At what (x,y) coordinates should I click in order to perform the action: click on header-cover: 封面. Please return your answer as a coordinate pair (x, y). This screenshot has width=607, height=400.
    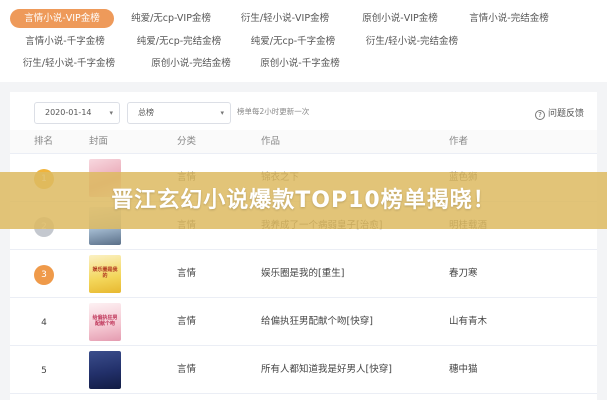
    Looking at the image, I should click on (99, 141).